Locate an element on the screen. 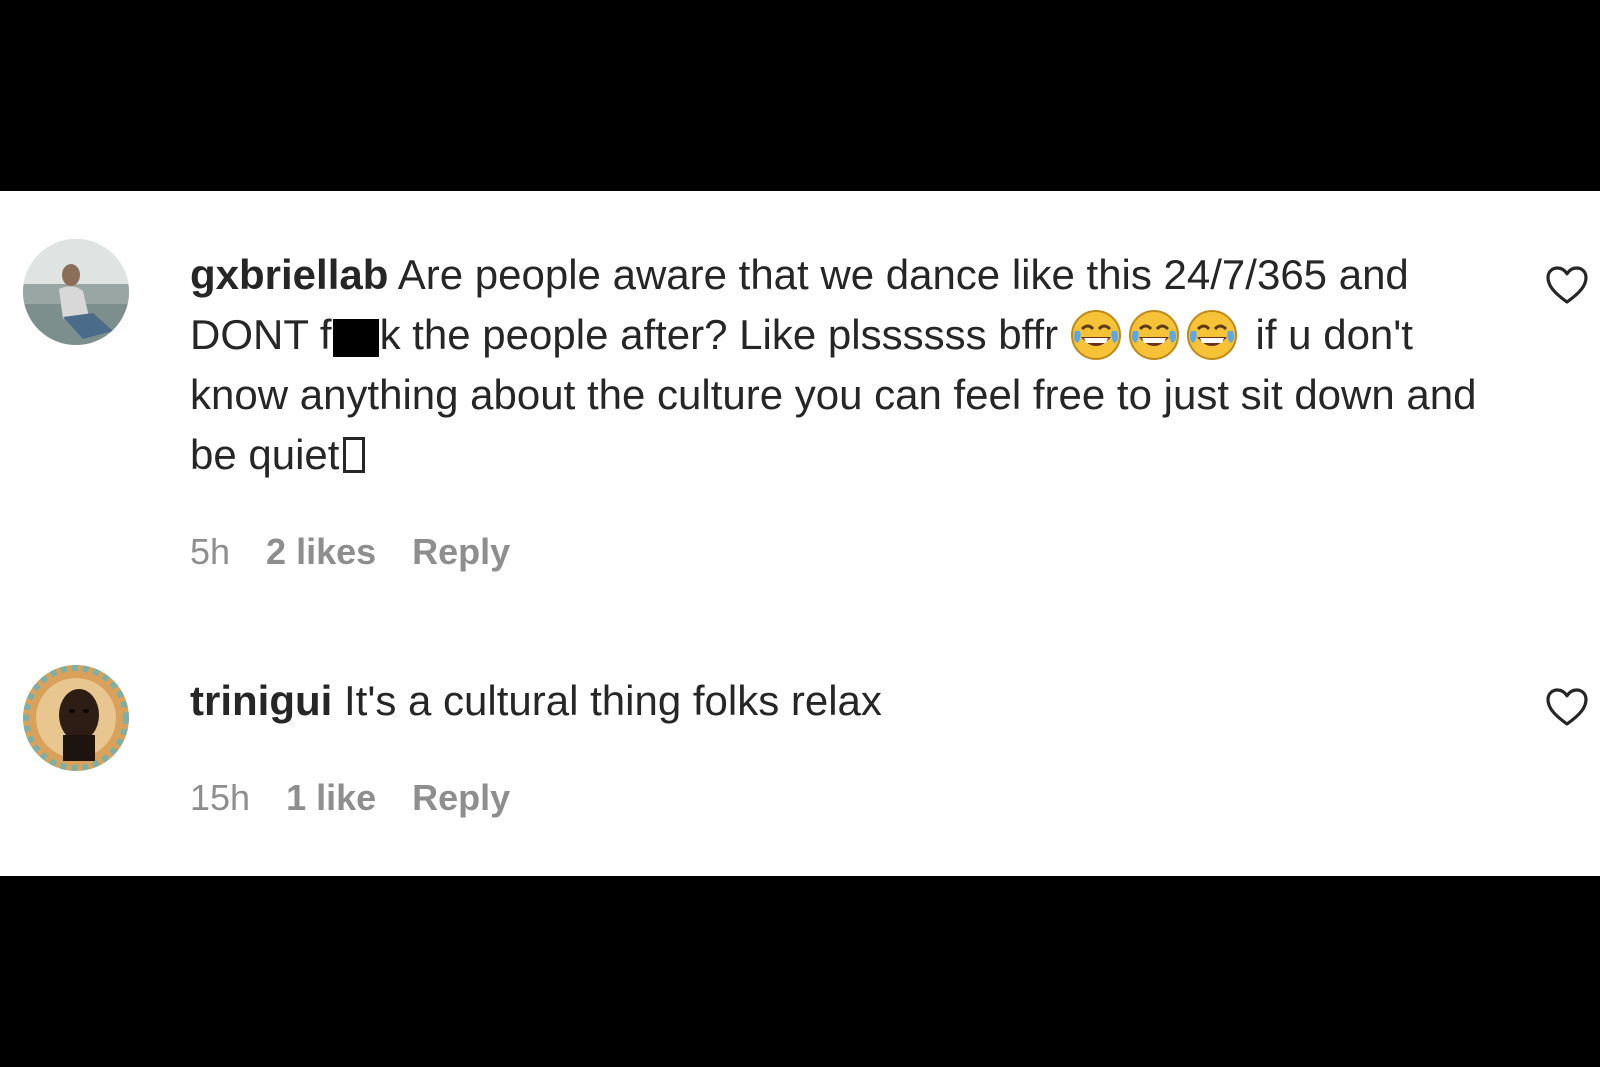 This screenshot has width=1600, height=1067. comment-meta: 15h 1 like Reply is located at coordinates (350, 798).